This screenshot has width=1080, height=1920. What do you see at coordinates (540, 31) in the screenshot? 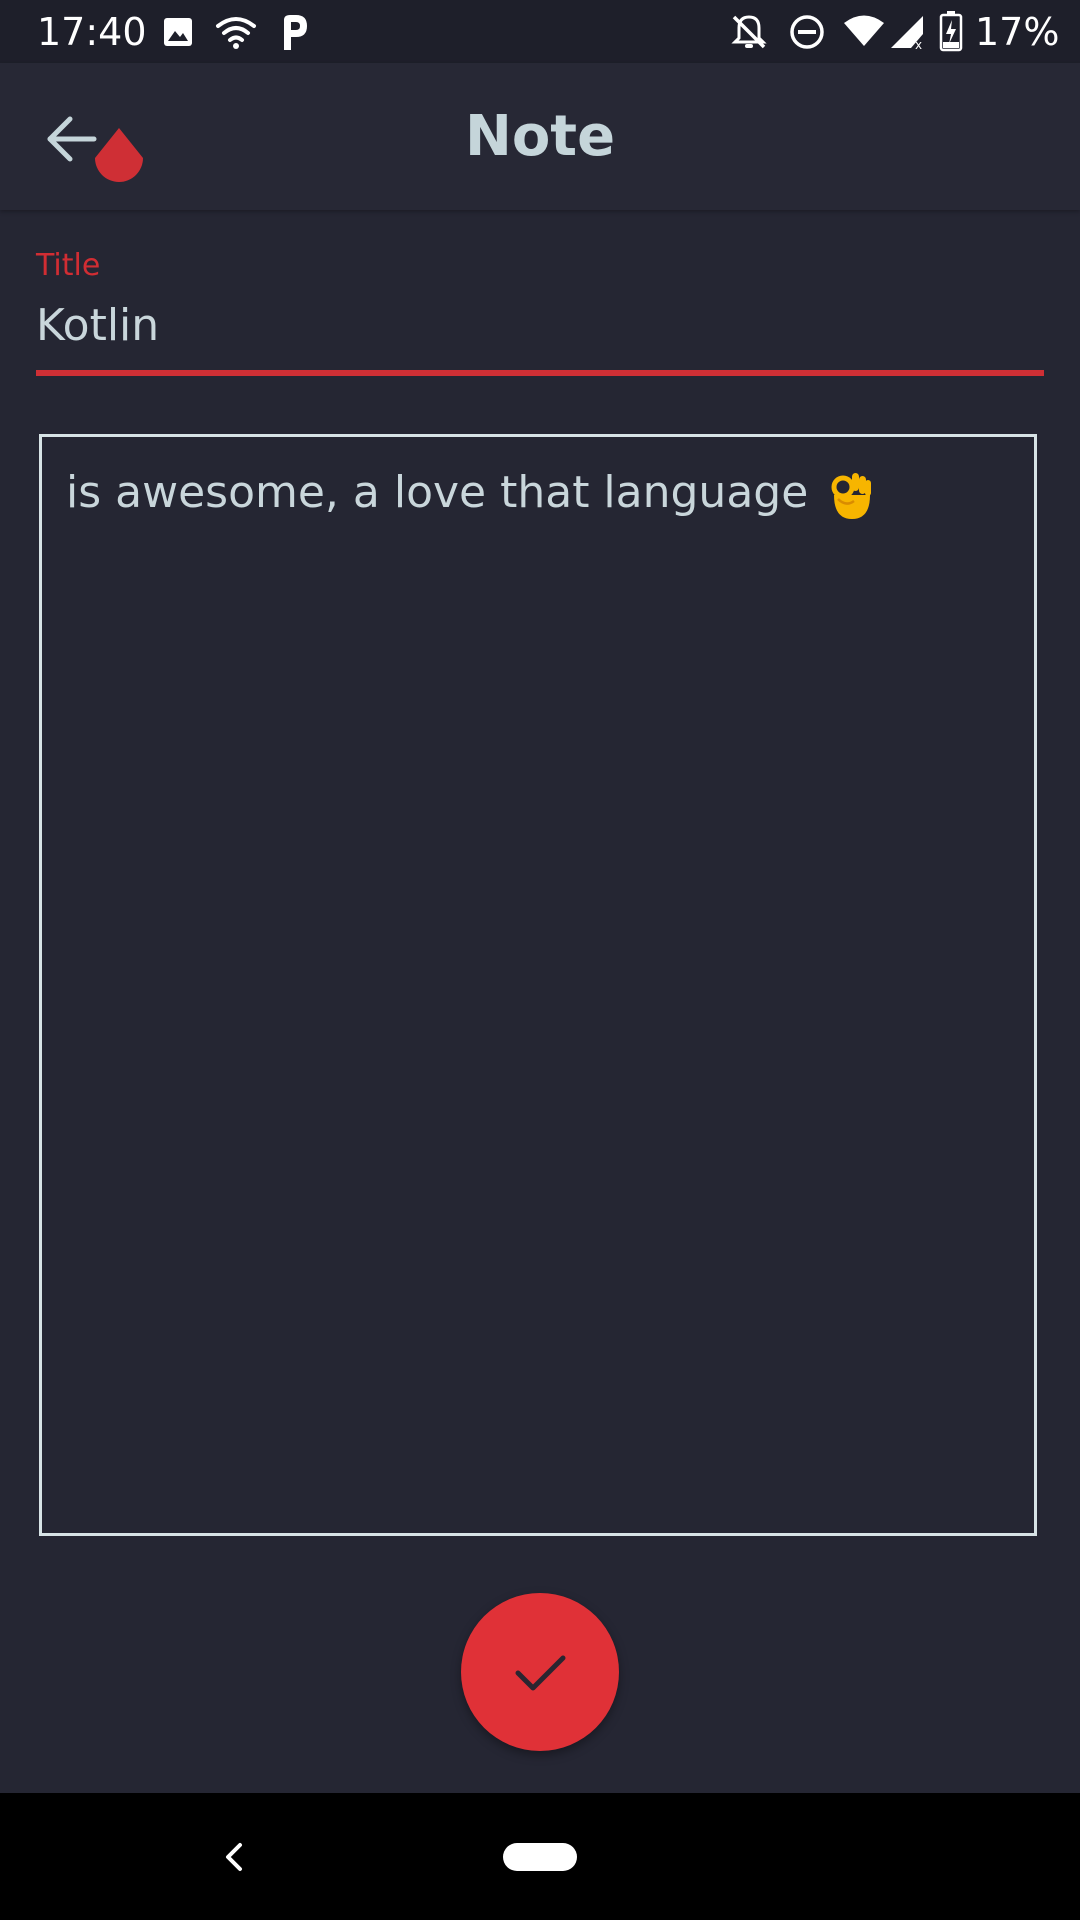
I see `status-bar: 17:40 x 17%` at bounding box center [540, 31].